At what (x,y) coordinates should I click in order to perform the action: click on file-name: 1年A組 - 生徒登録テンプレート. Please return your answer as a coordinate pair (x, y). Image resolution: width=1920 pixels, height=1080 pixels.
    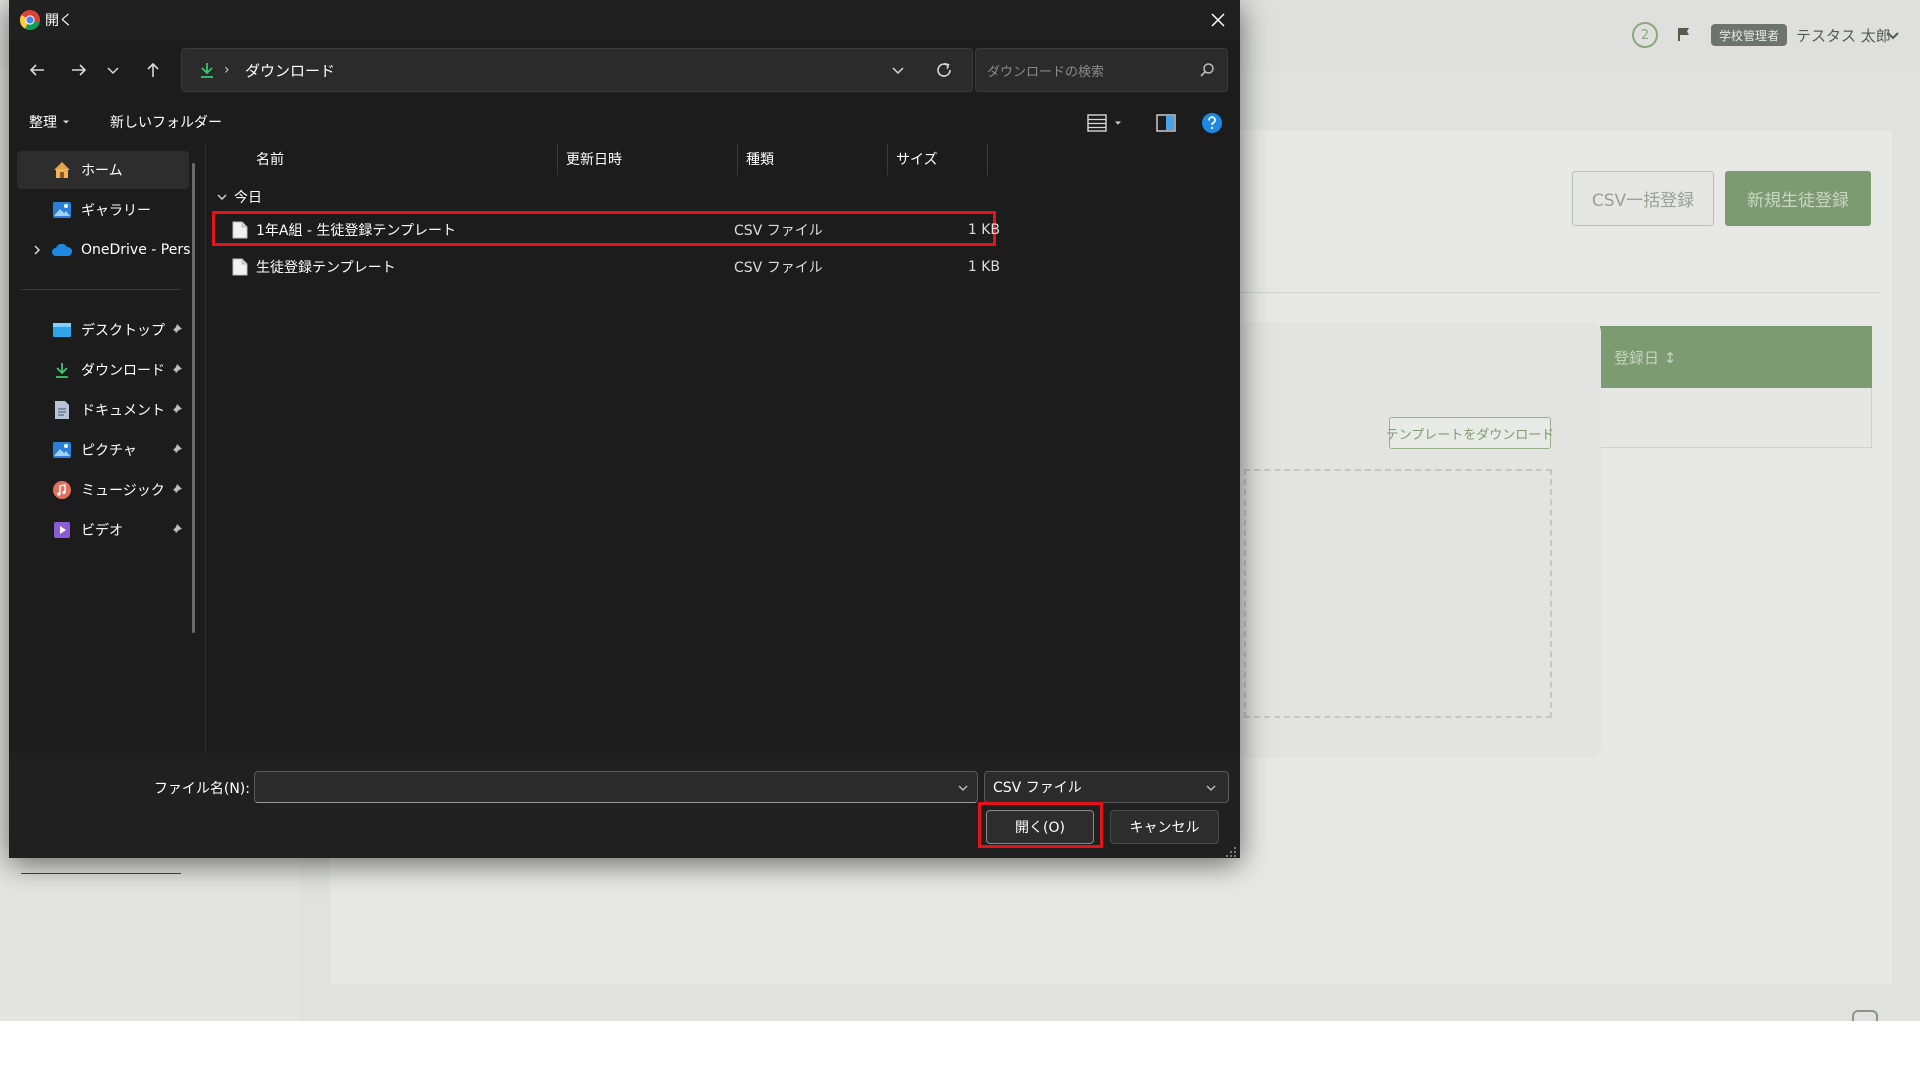
    Looking at the image, I should click on (356, 231).